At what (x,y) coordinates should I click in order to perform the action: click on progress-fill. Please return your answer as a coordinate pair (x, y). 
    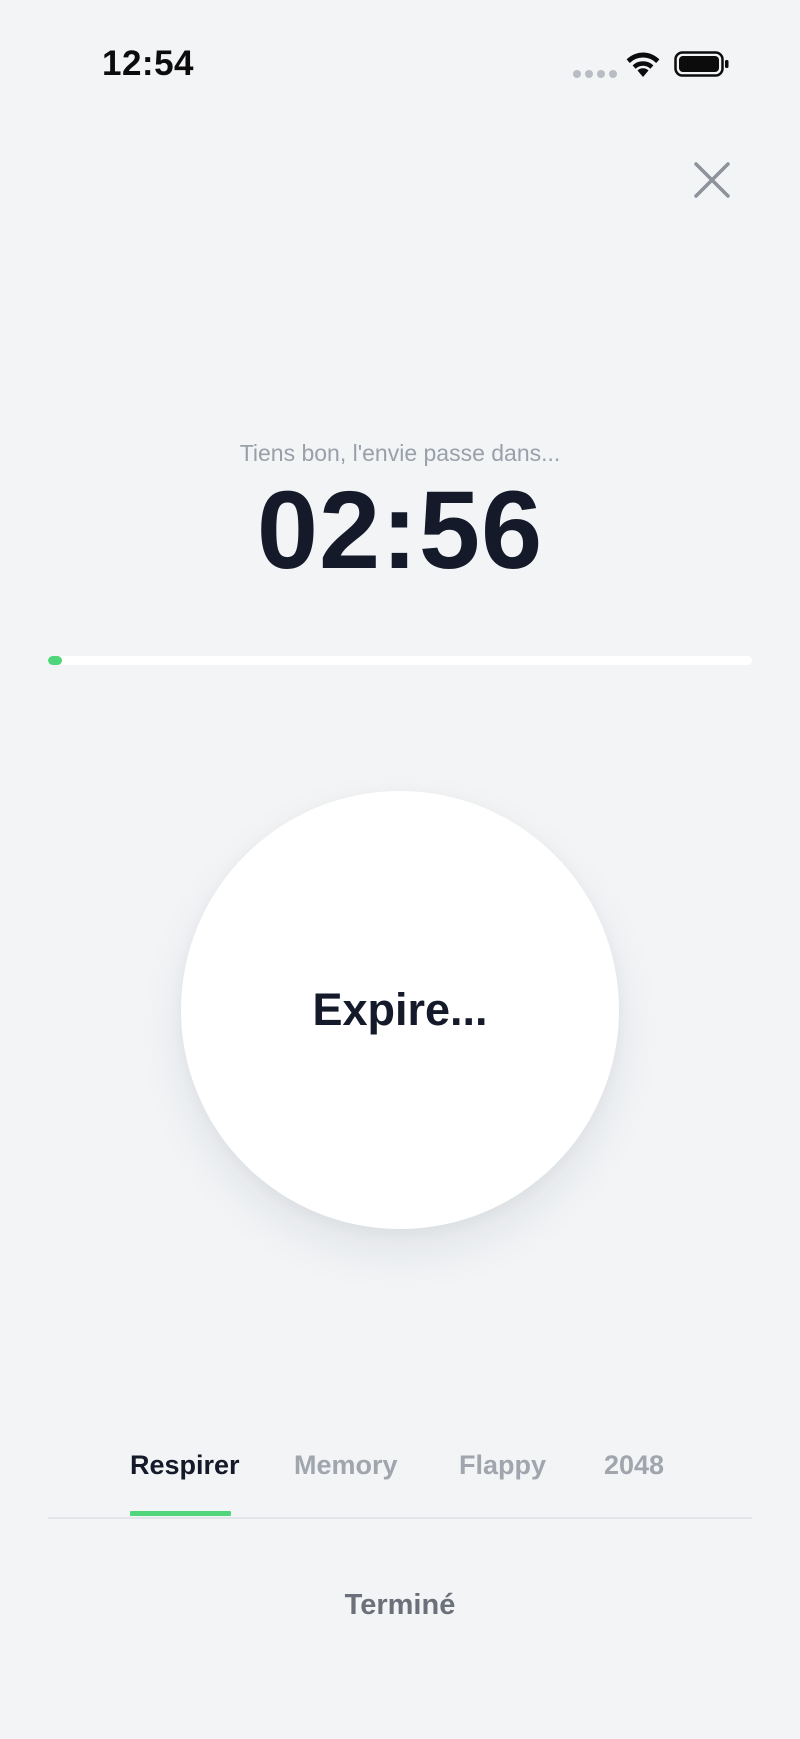
    Looking at the image, I should click on (55, 660).